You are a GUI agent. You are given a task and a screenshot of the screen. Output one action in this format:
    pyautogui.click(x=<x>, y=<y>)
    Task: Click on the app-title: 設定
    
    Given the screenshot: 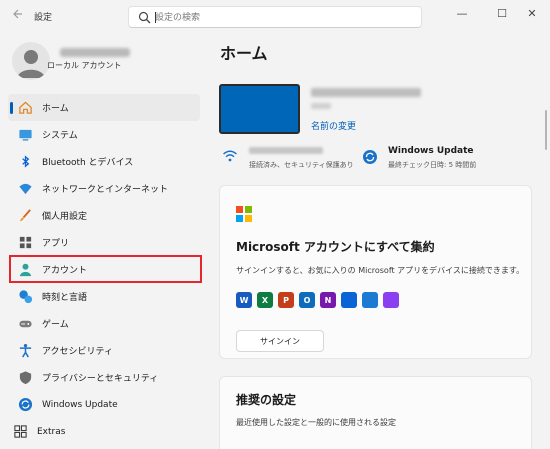 What is the action you would take?
    pyautogui.click(x=43, y=18)
    